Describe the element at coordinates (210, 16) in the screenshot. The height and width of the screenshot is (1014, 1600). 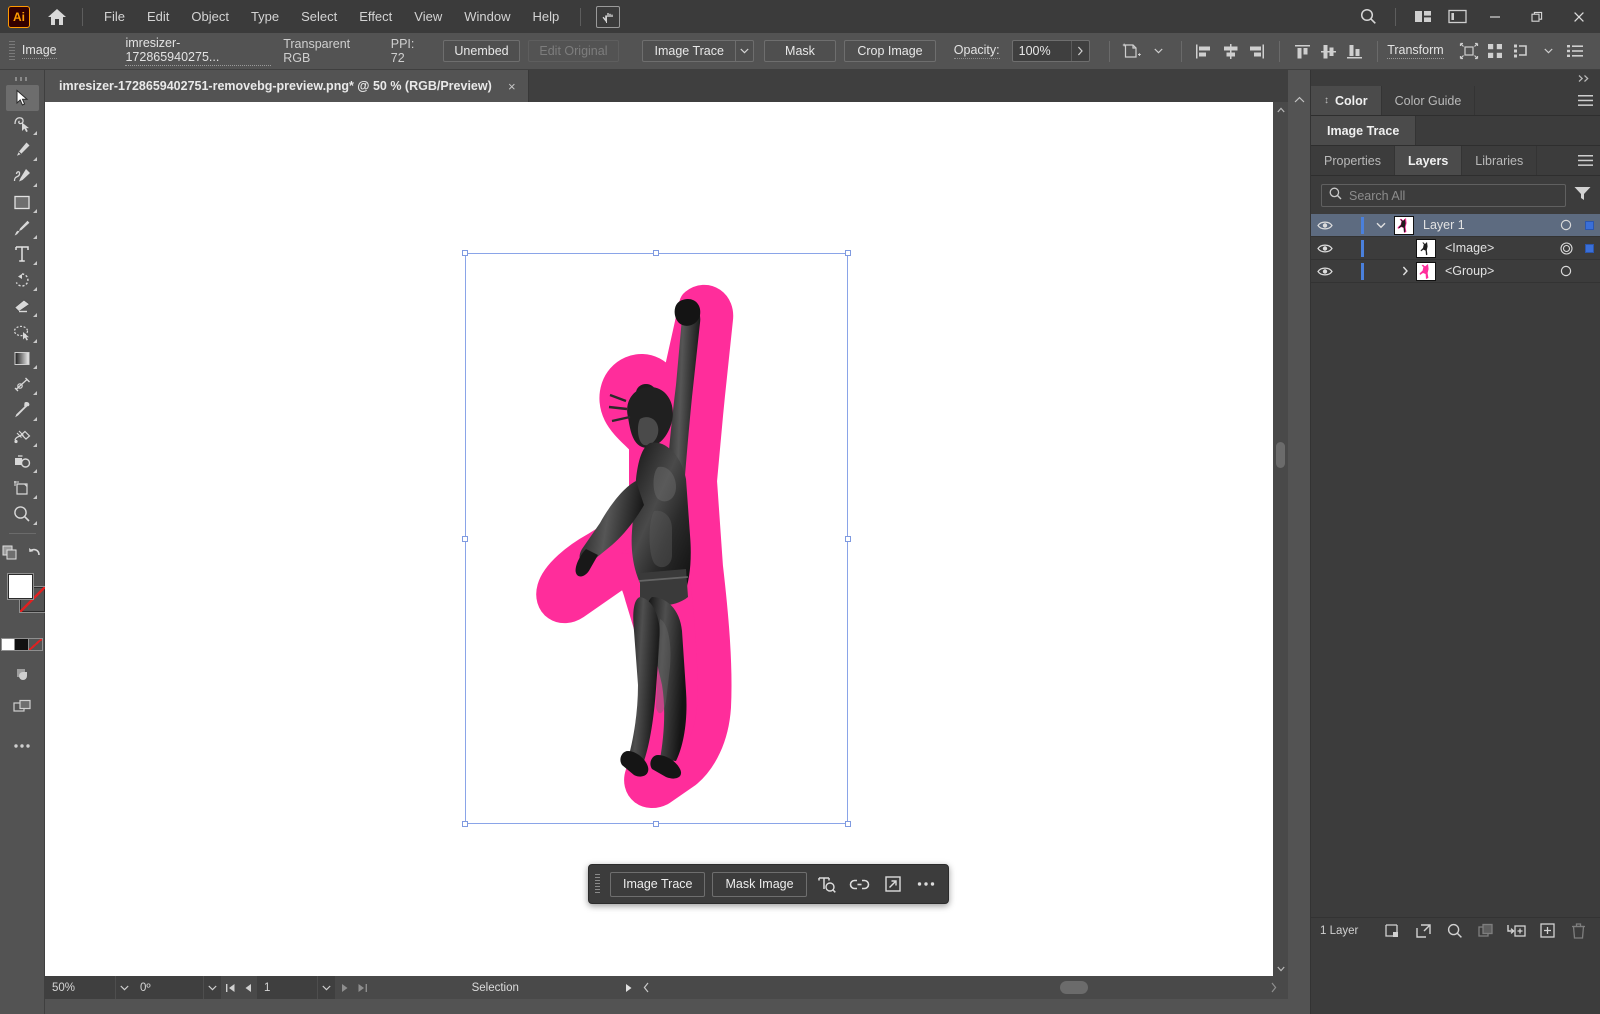
I see `menu-object: Object` at that location.